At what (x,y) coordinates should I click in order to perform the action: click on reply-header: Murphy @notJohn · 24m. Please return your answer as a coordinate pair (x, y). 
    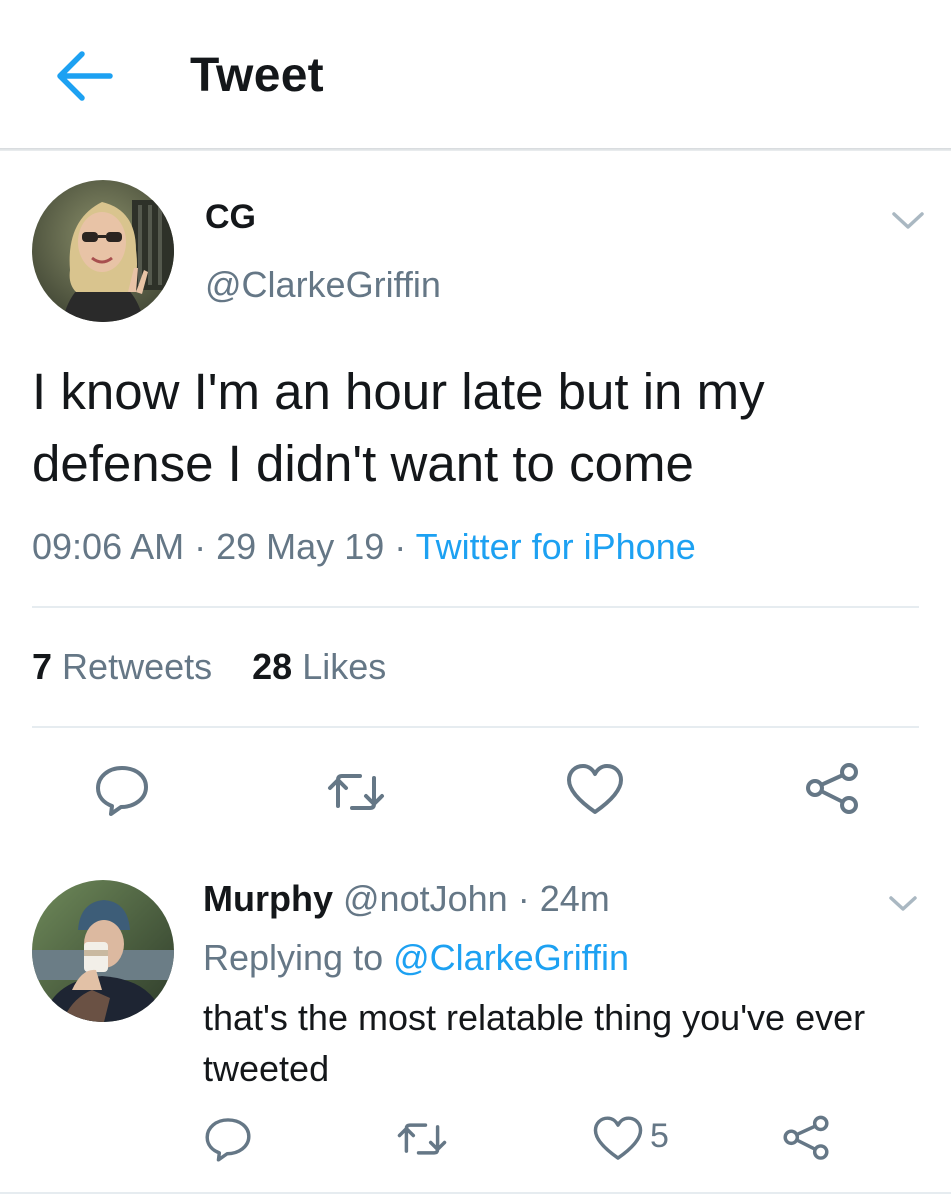
    Looking at the image, I should click on (406, 899).